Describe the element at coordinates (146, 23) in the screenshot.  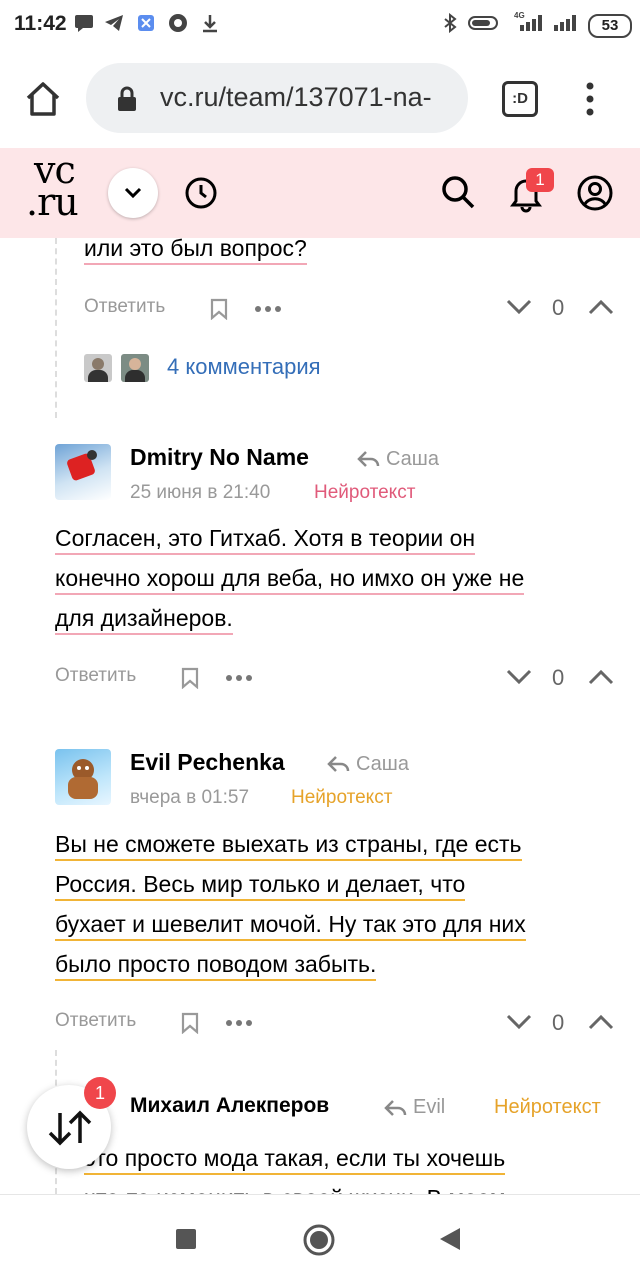
I see `app-icon` at that location.